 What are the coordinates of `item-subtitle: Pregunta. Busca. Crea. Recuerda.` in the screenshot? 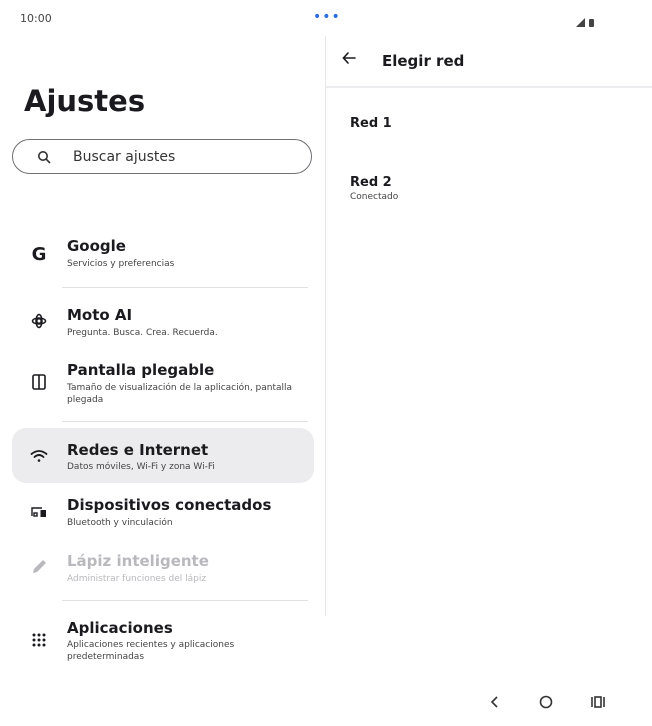 It's located at (142, 333).